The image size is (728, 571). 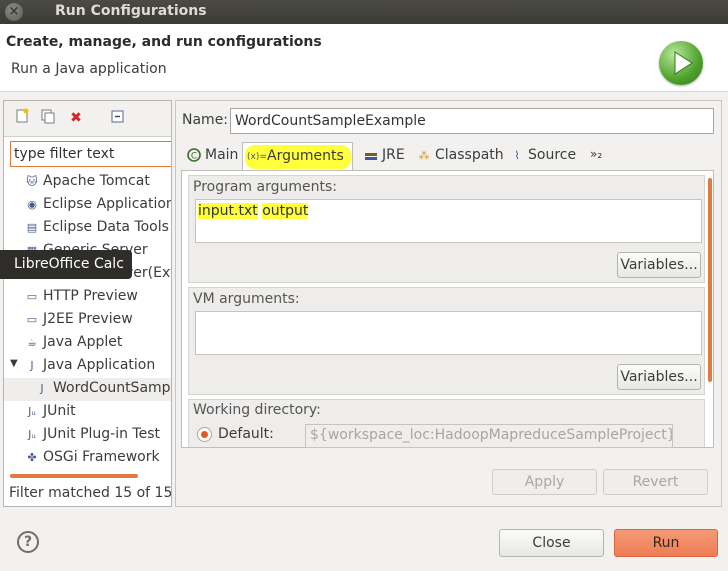 I want to click on tab-classpath: ⁂ Classpath, so click(x=458, y=156).